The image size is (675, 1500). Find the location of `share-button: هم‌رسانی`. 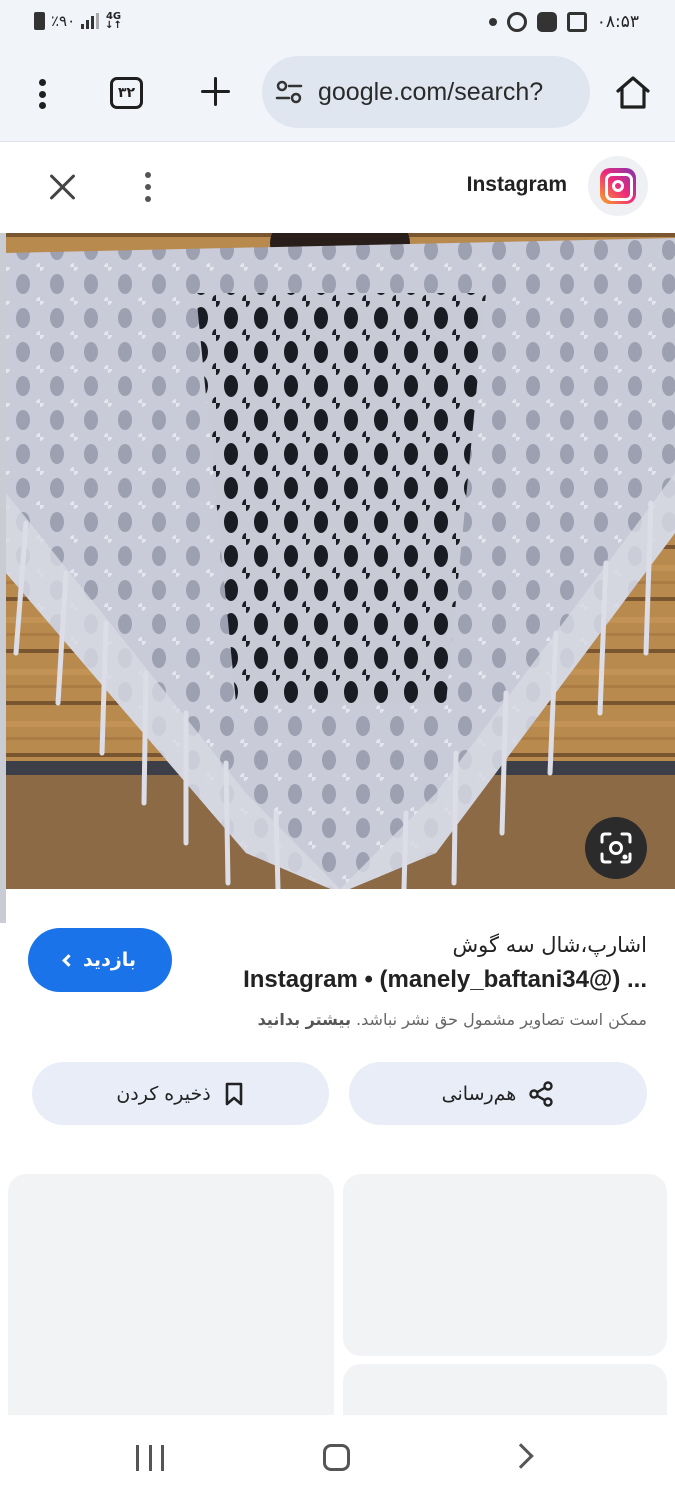

share-button: هم‌رسانی is located at coordinates (498, 1093).